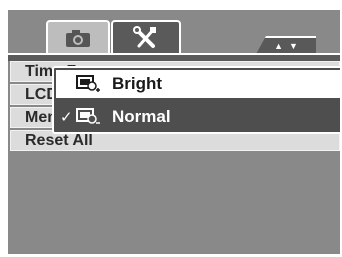  I want to click on menu-item-label: Reset All, so click(59, 140).